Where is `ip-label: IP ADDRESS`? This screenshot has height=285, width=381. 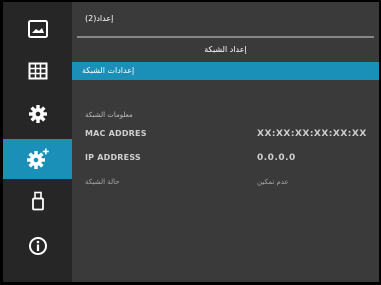 ip-label: IP ADDRESS is located at coordinates (113, 157).